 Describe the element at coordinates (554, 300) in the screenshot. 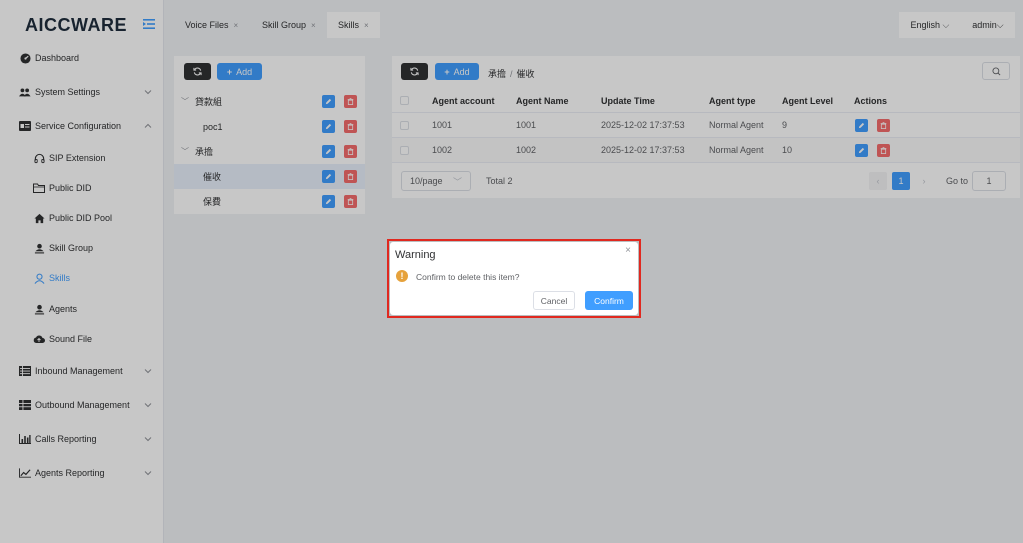

I see `cancel-button: Cancel` at that location.